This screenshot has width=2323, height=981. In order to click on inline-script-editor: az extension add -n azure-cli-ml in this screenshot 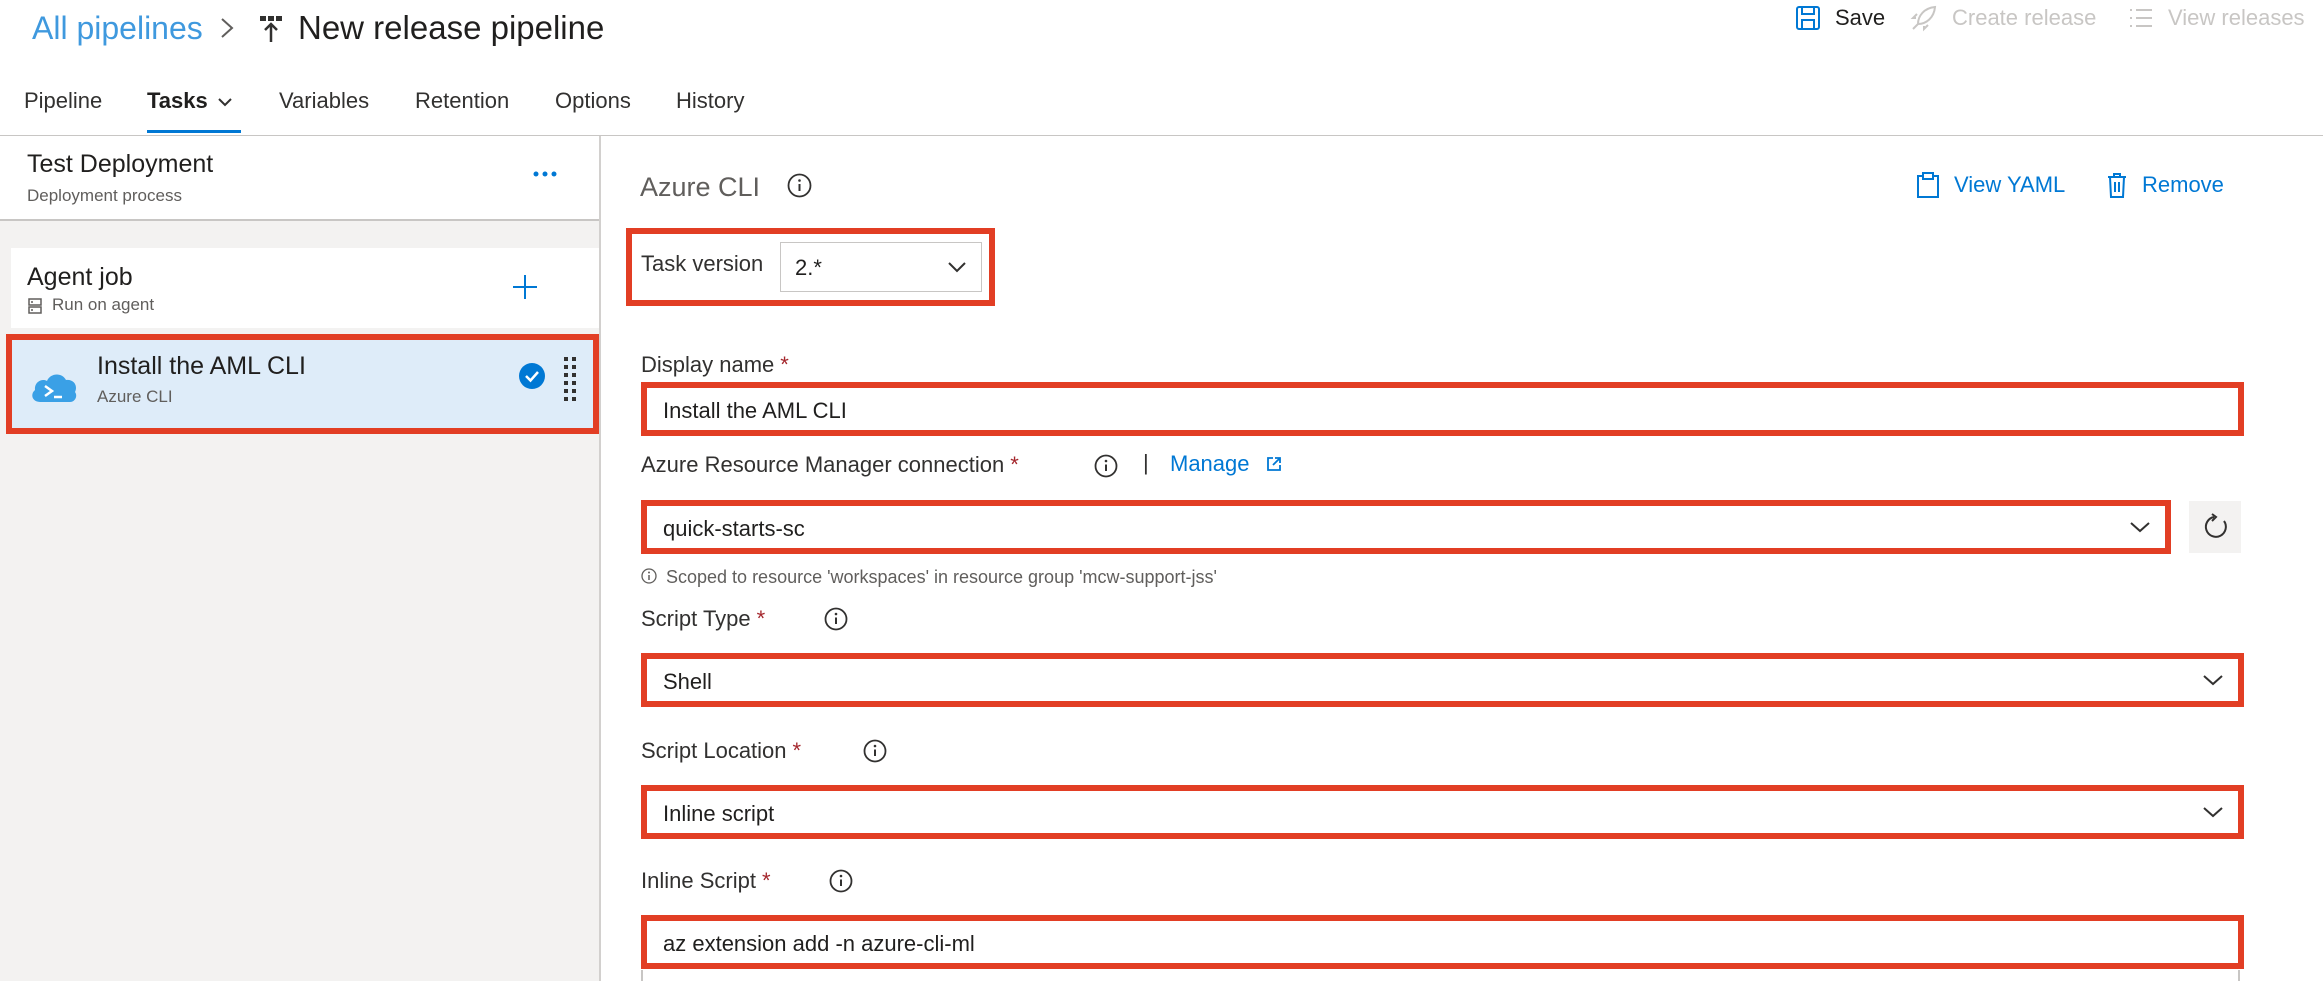, I will do `click(1442, 942)`.